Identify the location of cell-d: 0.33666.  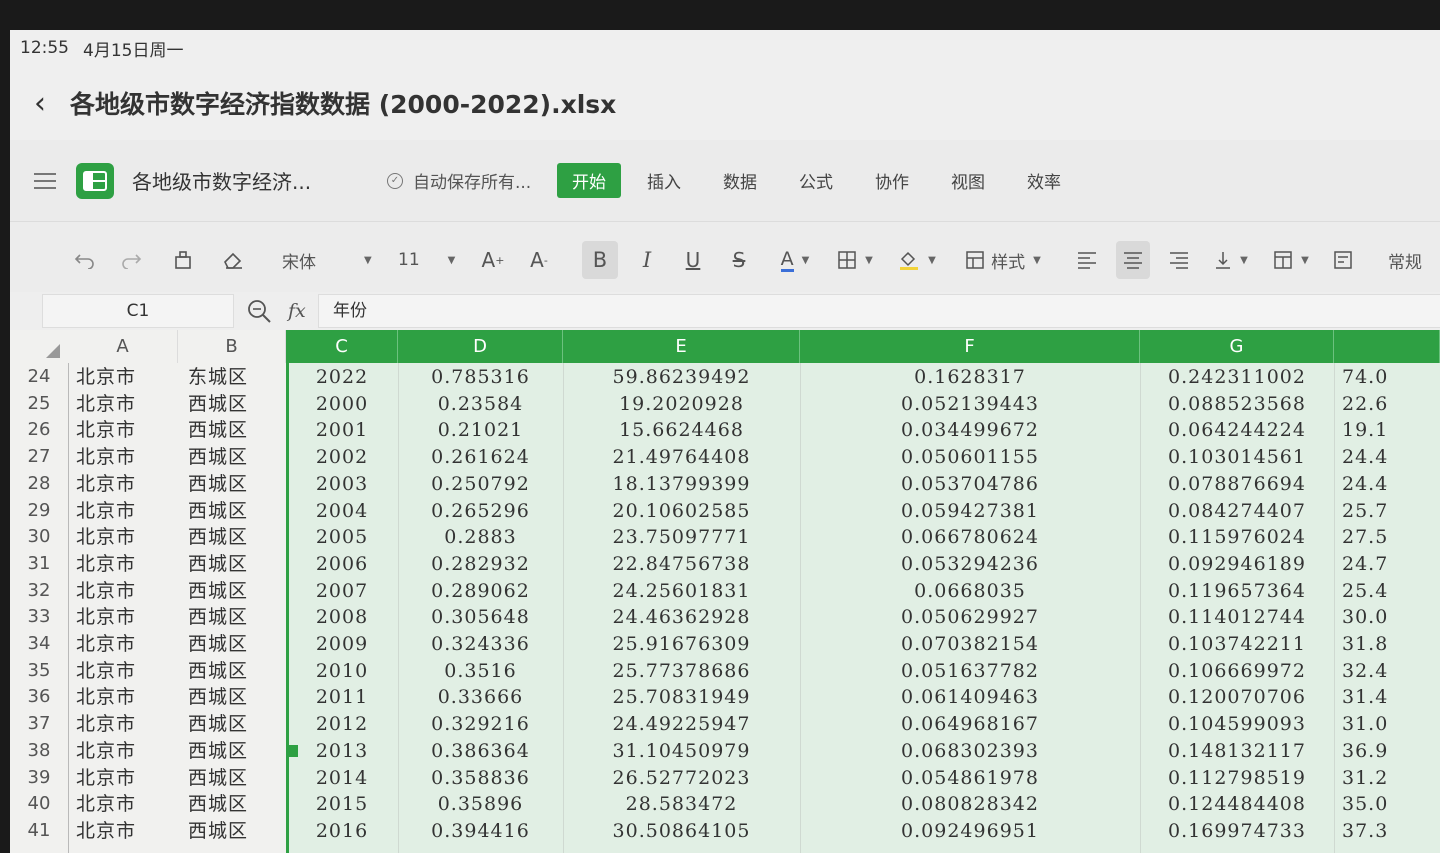
(480, 697).